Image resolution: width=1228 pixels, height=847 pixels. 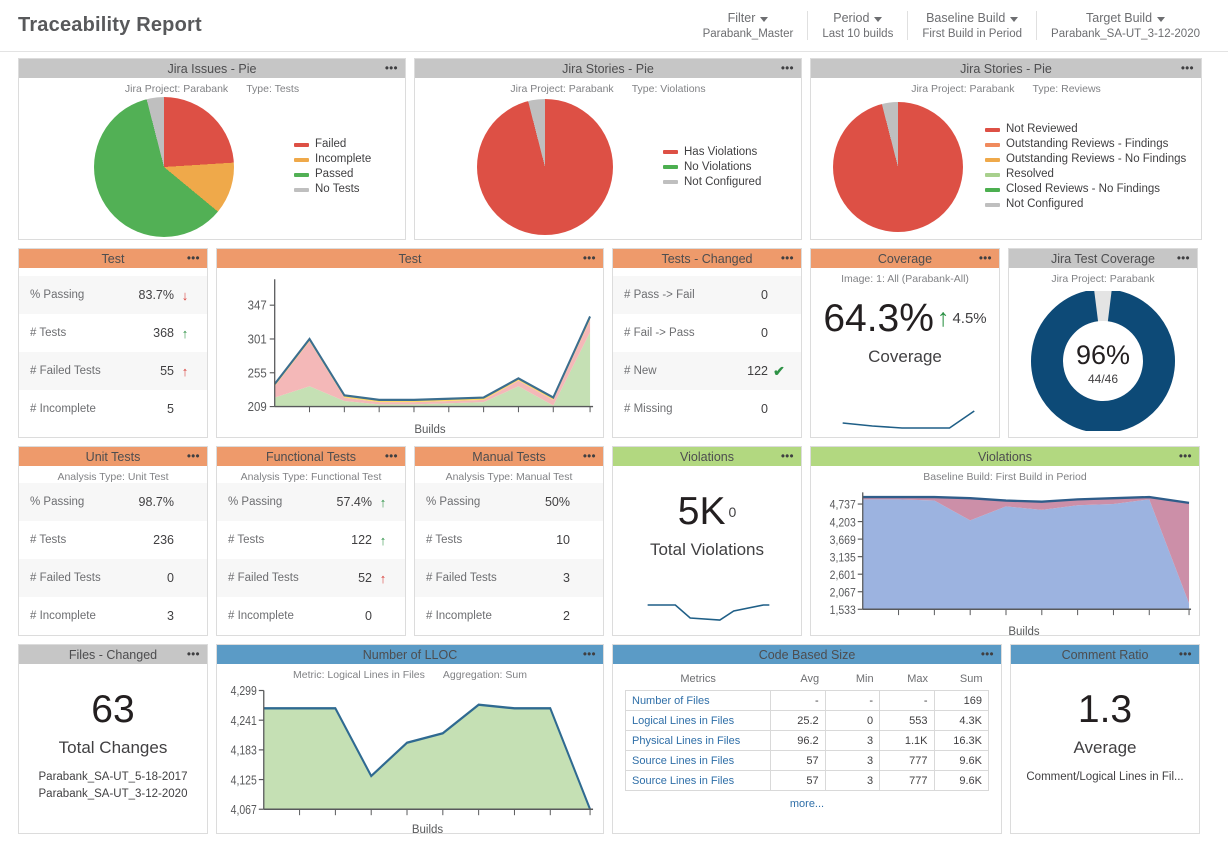 What do you see at coordinates (1085, 189) in the screenshot?
I see `legend-item: Closed Reviews - No Findings` at bounding box center [1085, 189].